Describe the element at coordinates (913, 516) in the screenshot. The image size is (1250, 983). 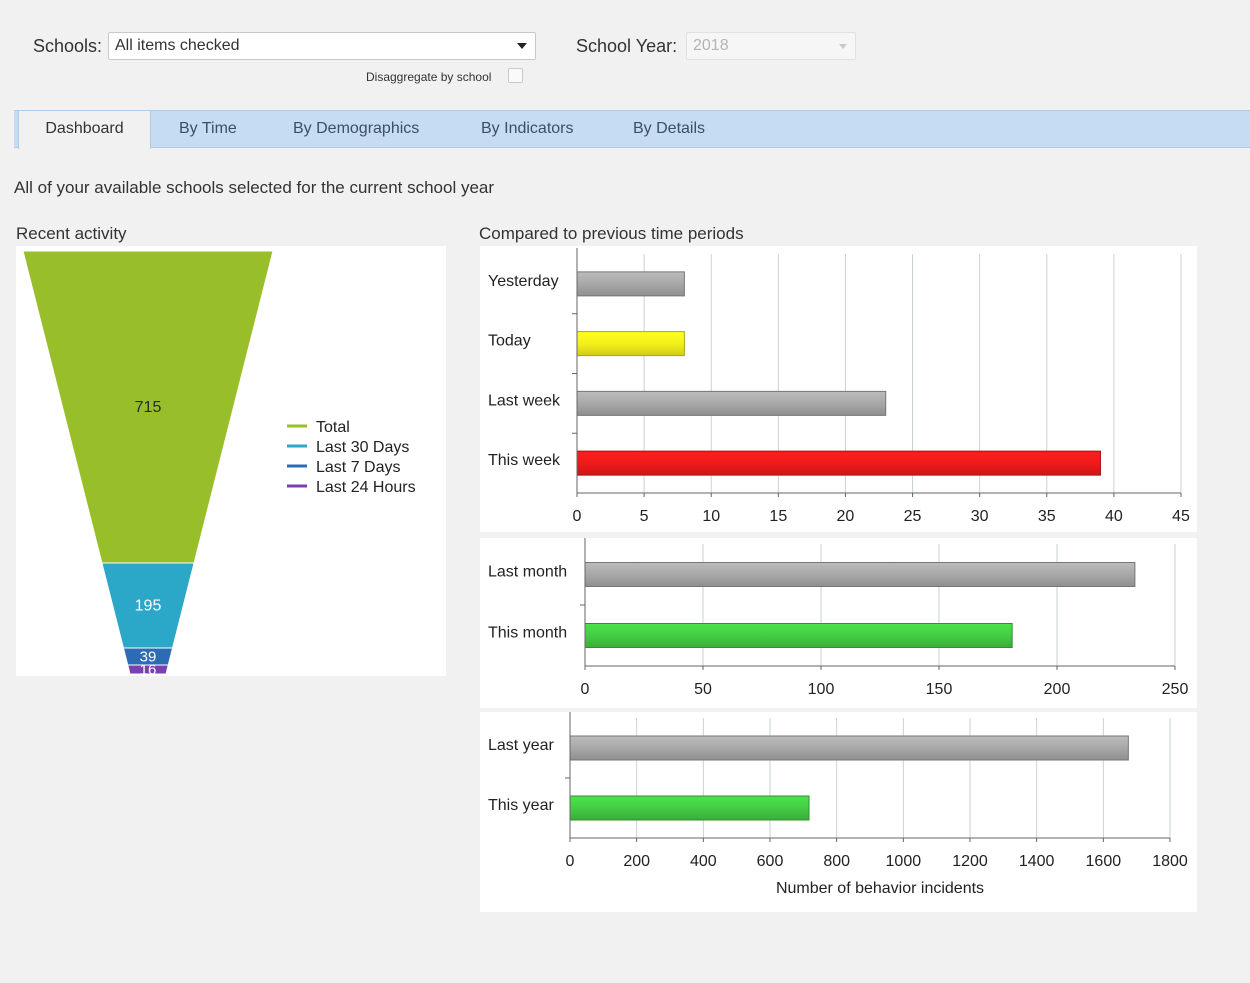
I see `tick-label: 25` at that location.